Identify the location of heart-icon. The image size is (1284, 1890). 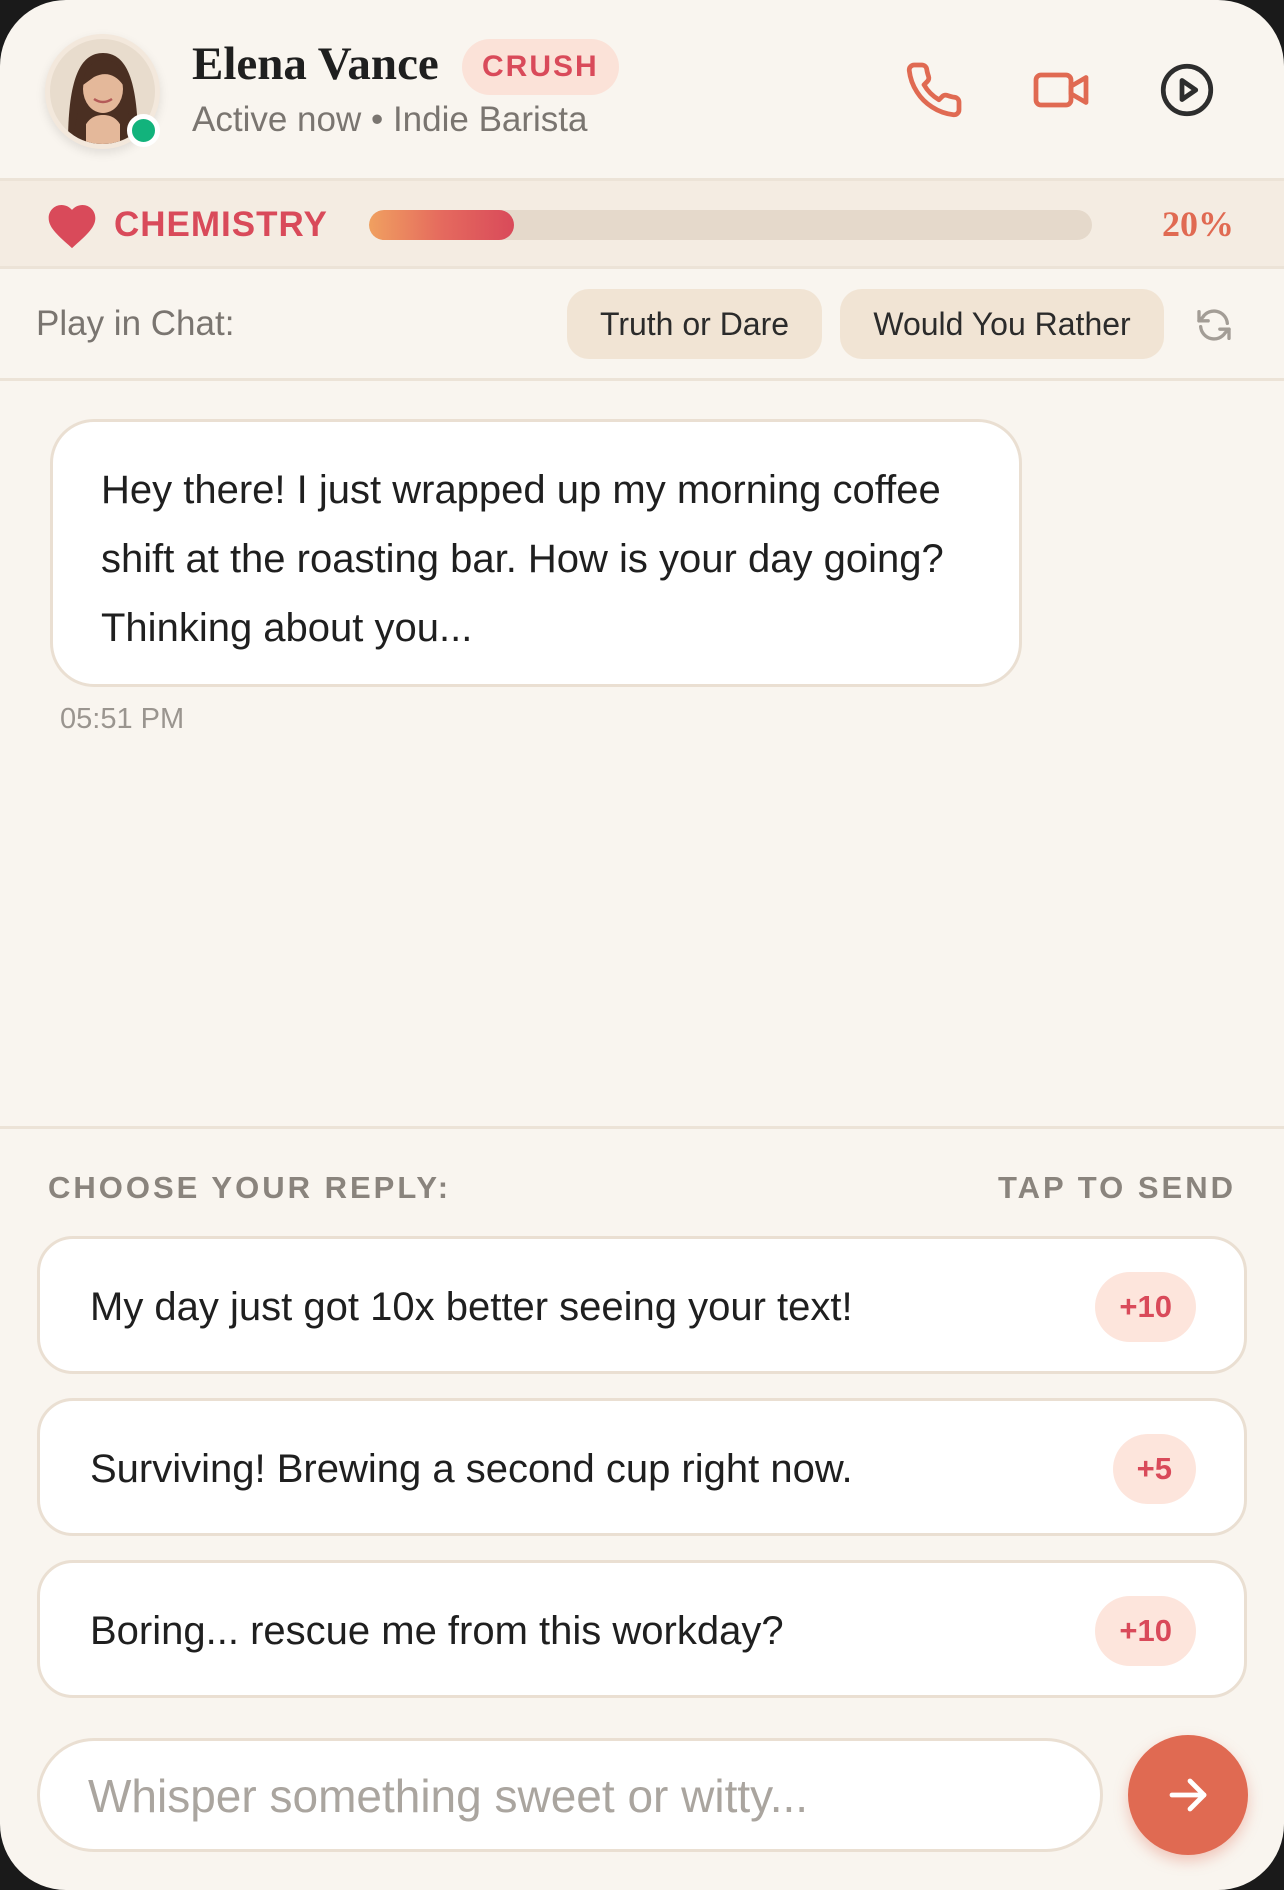
(72, 227).